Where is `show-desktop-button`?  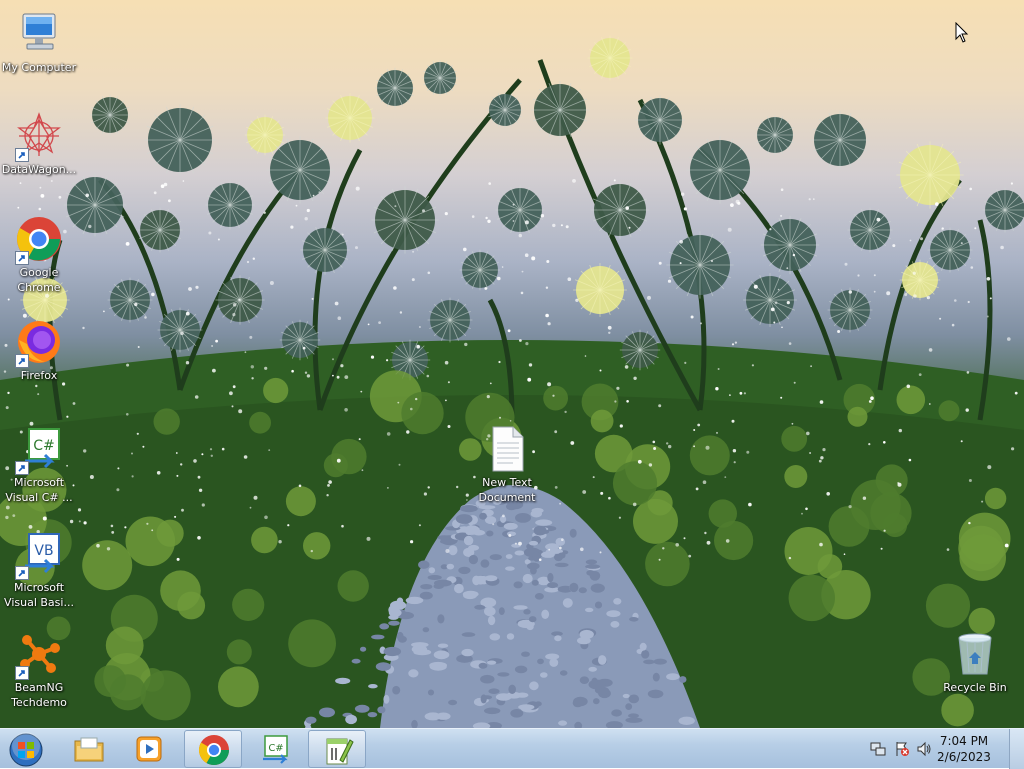
show-desktop-button is located at coordinates (1016, 749).